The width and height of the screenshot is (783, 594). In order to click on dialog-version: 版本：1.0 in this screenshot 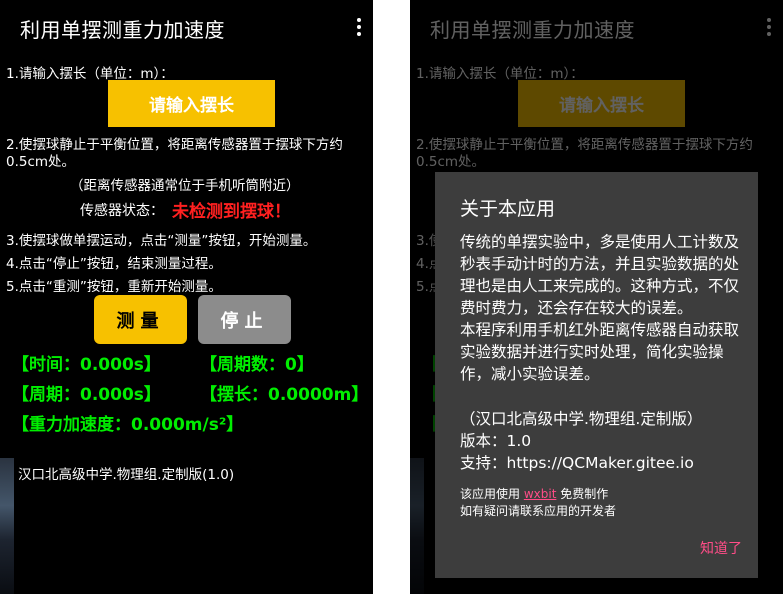, I will do `click(496, 441)`.